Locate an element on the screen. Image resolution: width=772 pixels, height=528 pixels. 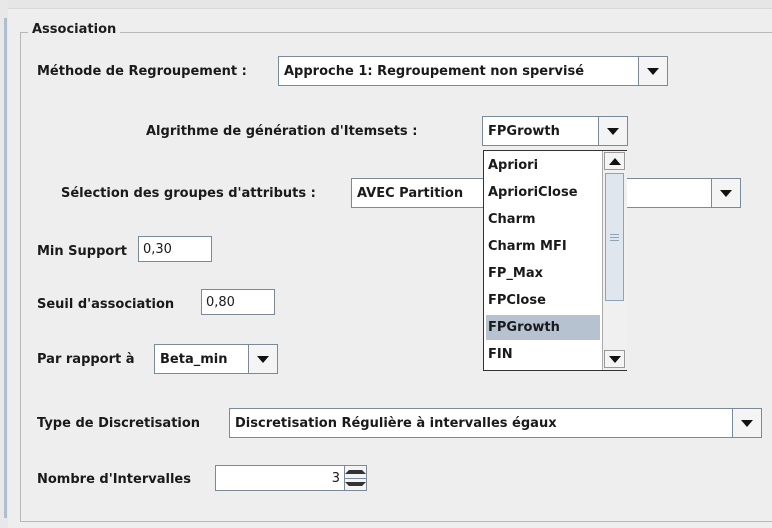
dropdown-option: Charm is located at coordinates (543, 219).